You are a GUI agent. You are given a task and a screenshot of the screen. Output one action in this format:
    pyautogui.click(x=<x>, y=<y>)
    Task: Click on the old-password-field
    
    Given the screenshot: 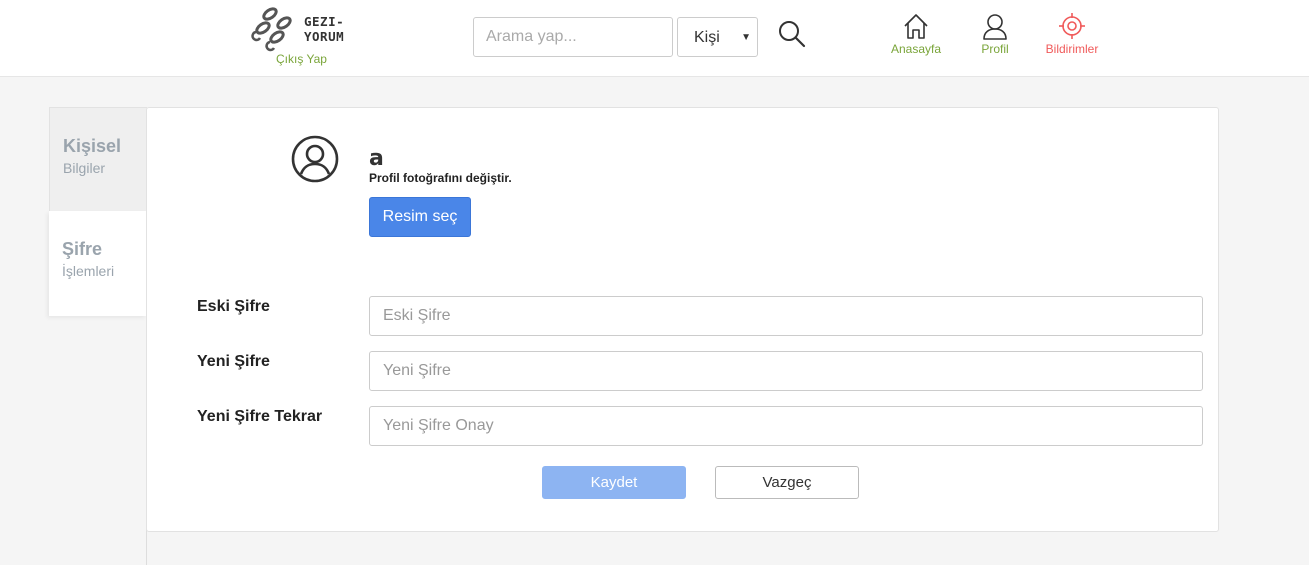 What is the action you would take?
    pyautogui.click(x=786, y=316)
    